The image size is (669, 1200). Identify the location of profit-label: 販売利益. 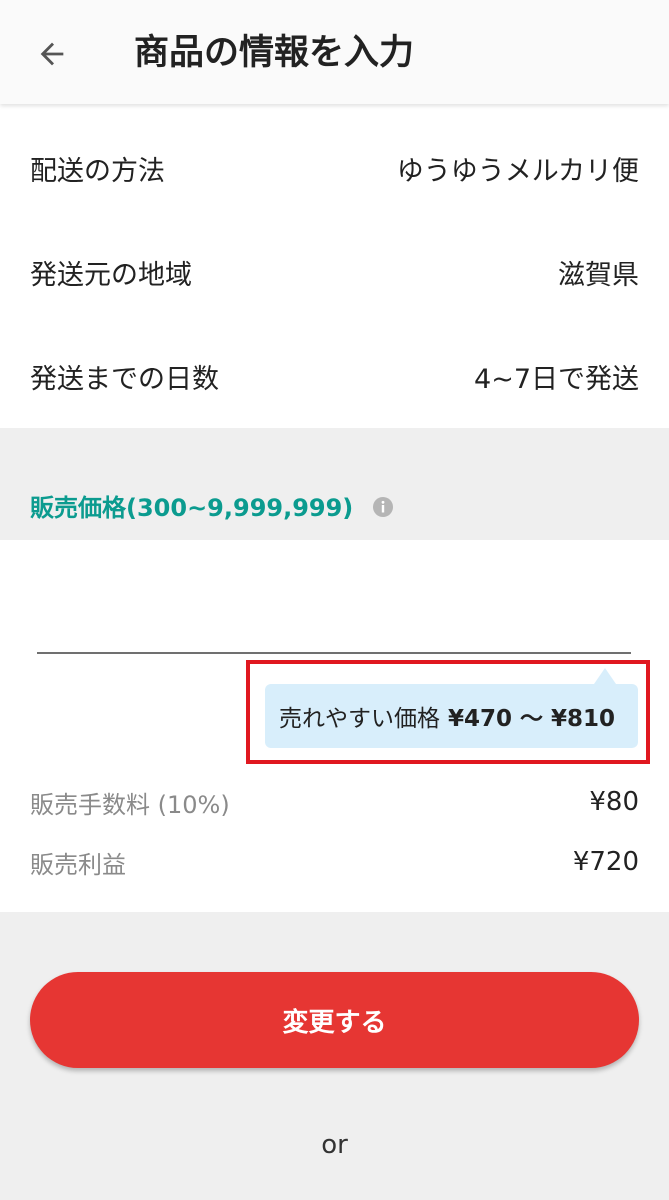
(78, 864).